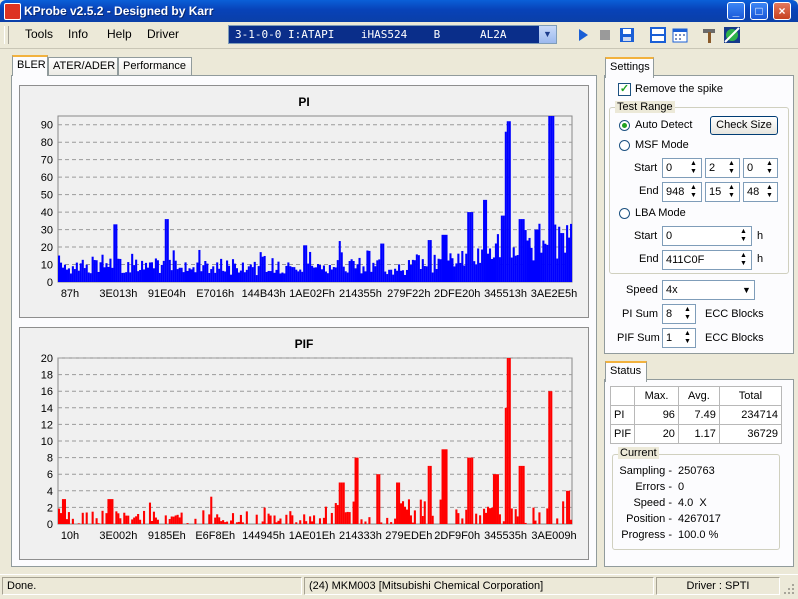  I want to click on check-size-button: Check Size, so click(744, 125).